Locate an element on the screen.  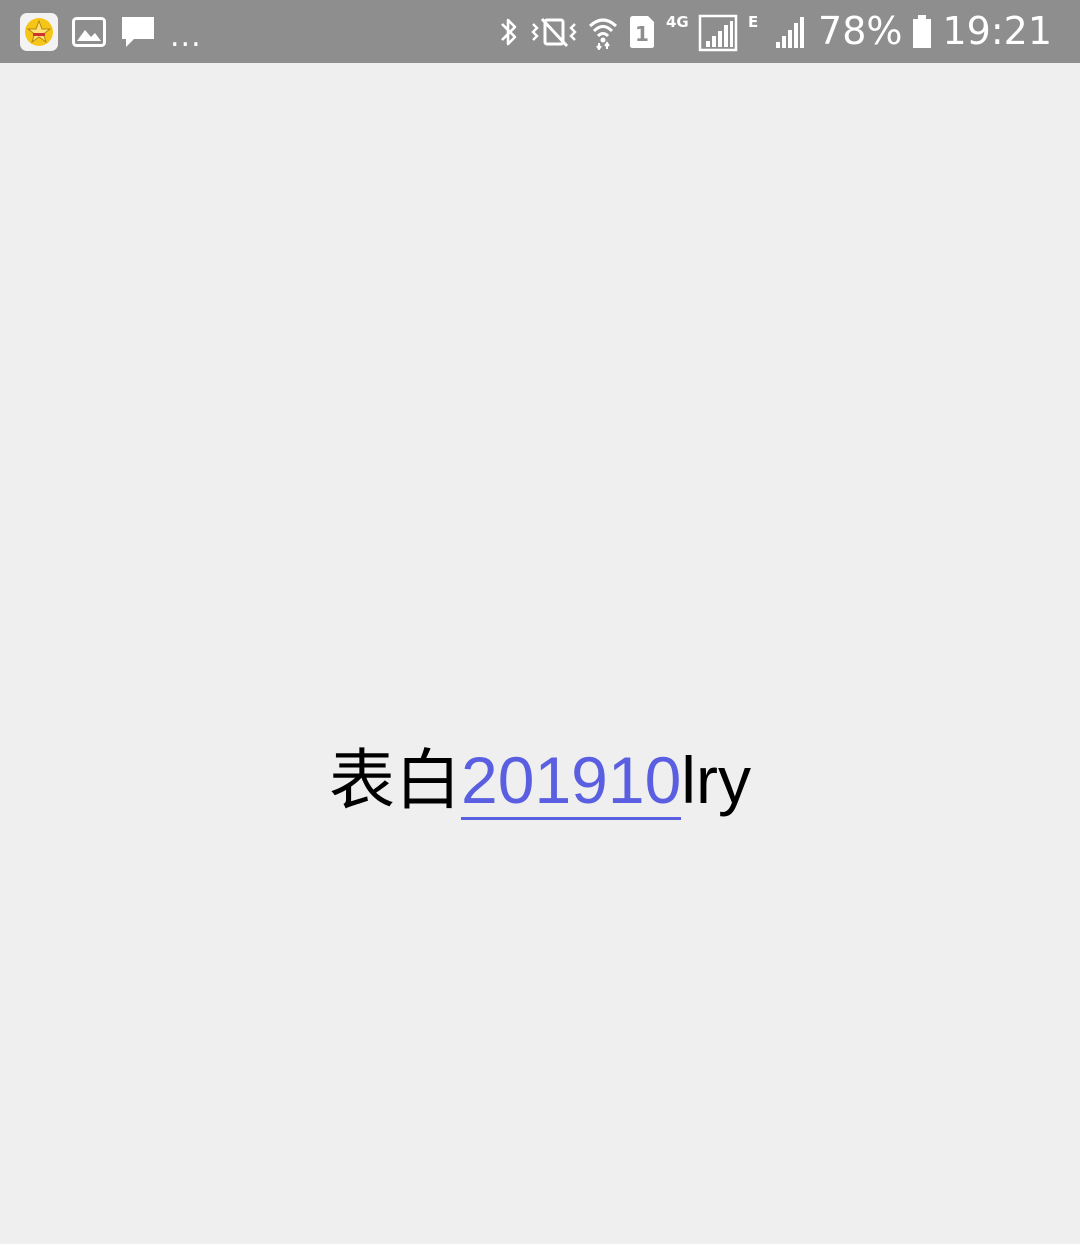
status-bar: ... 1 4G E 78% 19:21 is located at coordinates (540, 31).